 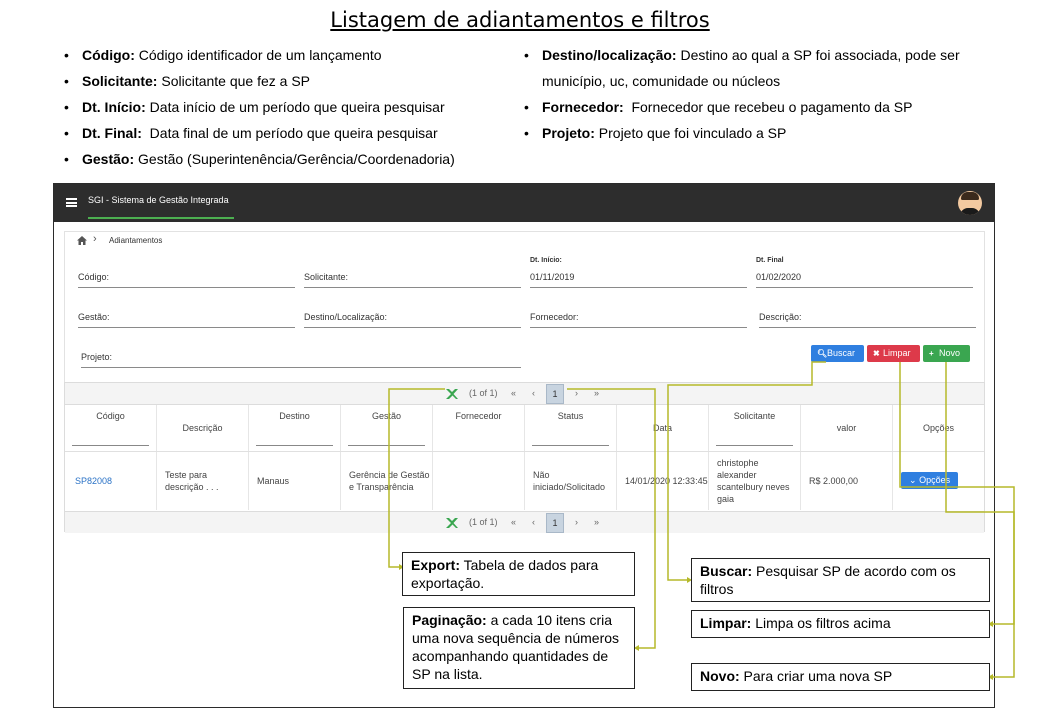 I want to click on codigo-field: Código:, so click(x=186, y=270).